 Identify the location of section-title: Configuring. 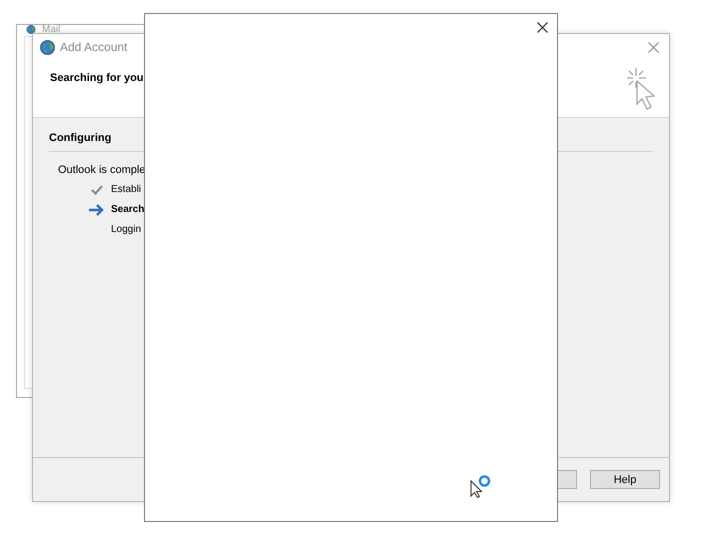
(80, 138).